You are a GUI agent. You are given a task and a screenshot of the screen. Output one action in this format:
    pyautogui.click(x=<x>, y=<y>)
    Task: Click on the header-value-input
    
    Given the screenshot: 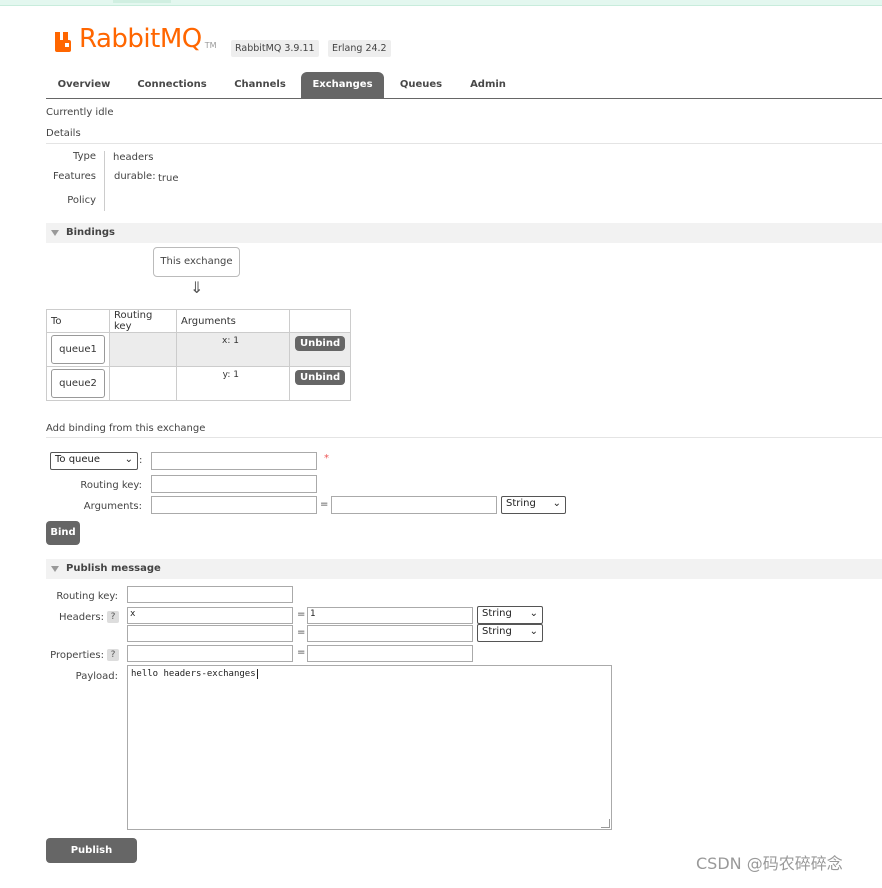 What is the action you would take?
    pyautogui.click(x=390, y=633)
    